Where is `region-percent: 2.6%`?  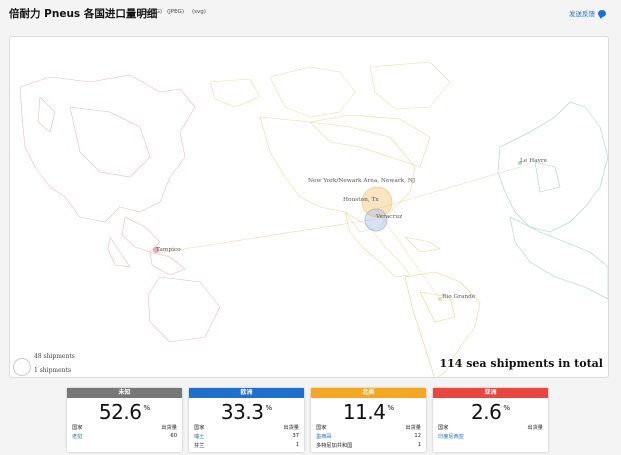
region-percent: 2.6% is located at coordinates (490, 412).